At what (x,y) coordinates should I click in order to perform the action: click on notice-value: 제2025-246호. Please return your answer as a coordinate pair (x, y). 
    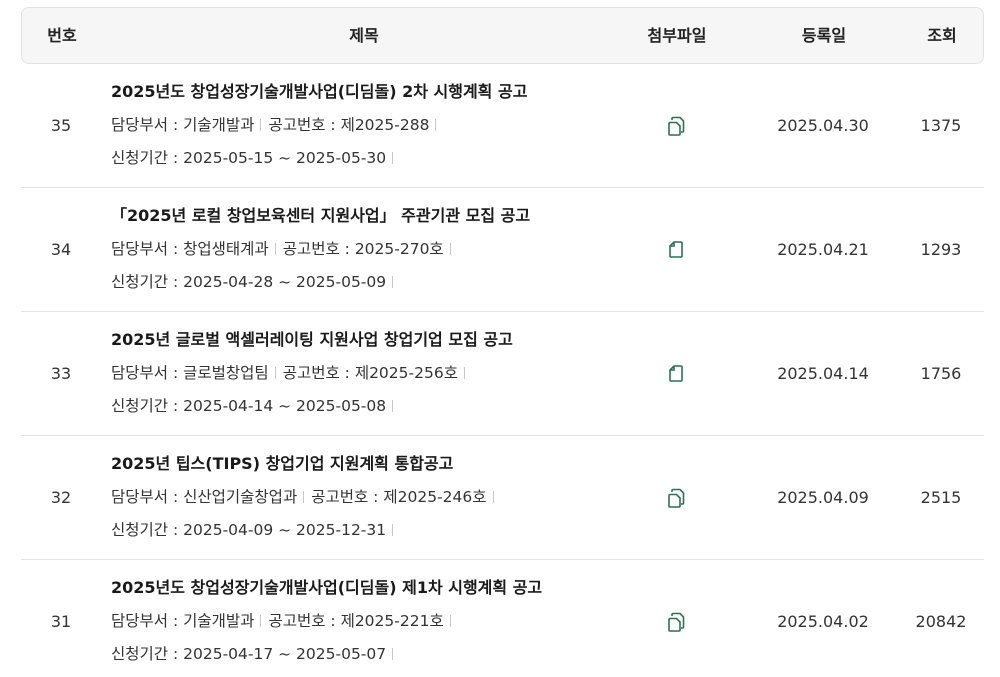
    Looking at the image, I should click on (435, 497).